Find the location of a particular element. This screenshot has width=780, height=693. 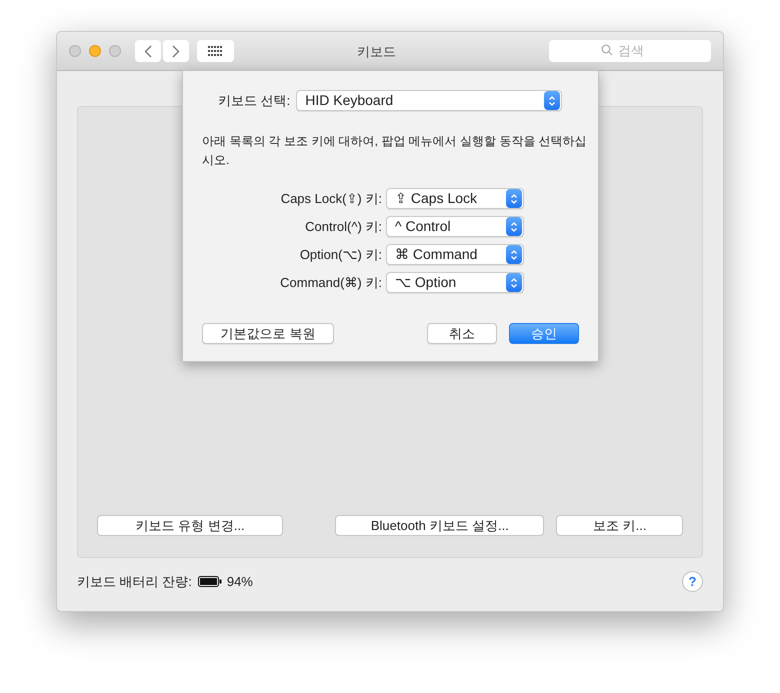

show-all-button is located at coordinates (215, 51).